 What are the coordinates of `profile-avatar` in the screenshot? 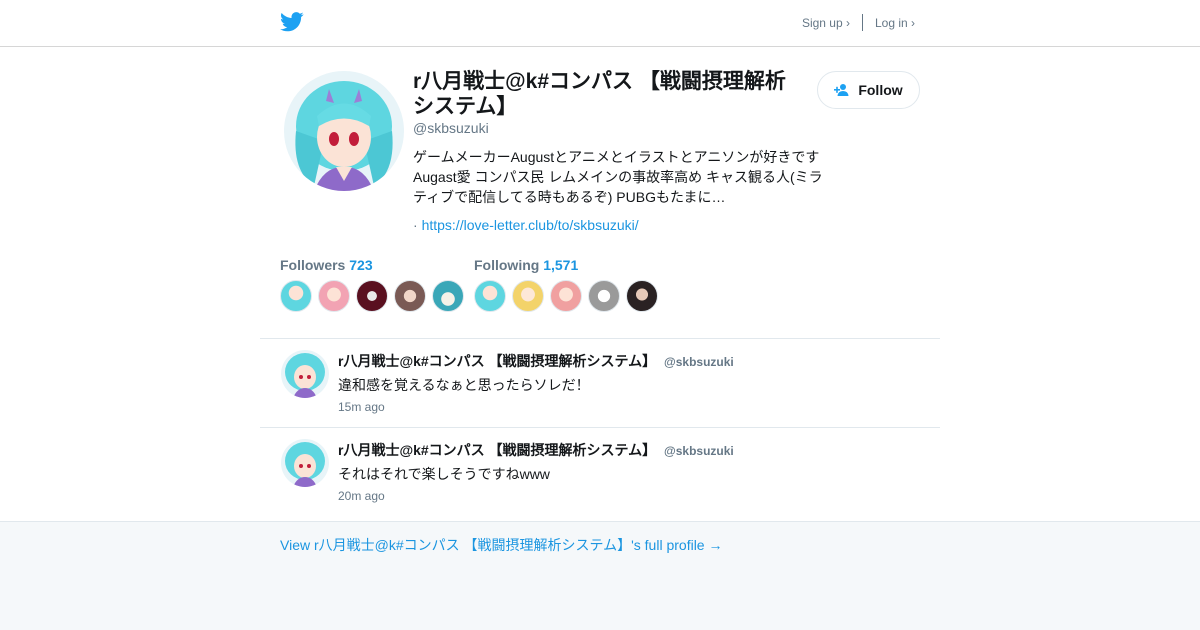 It's located at (344, 131).